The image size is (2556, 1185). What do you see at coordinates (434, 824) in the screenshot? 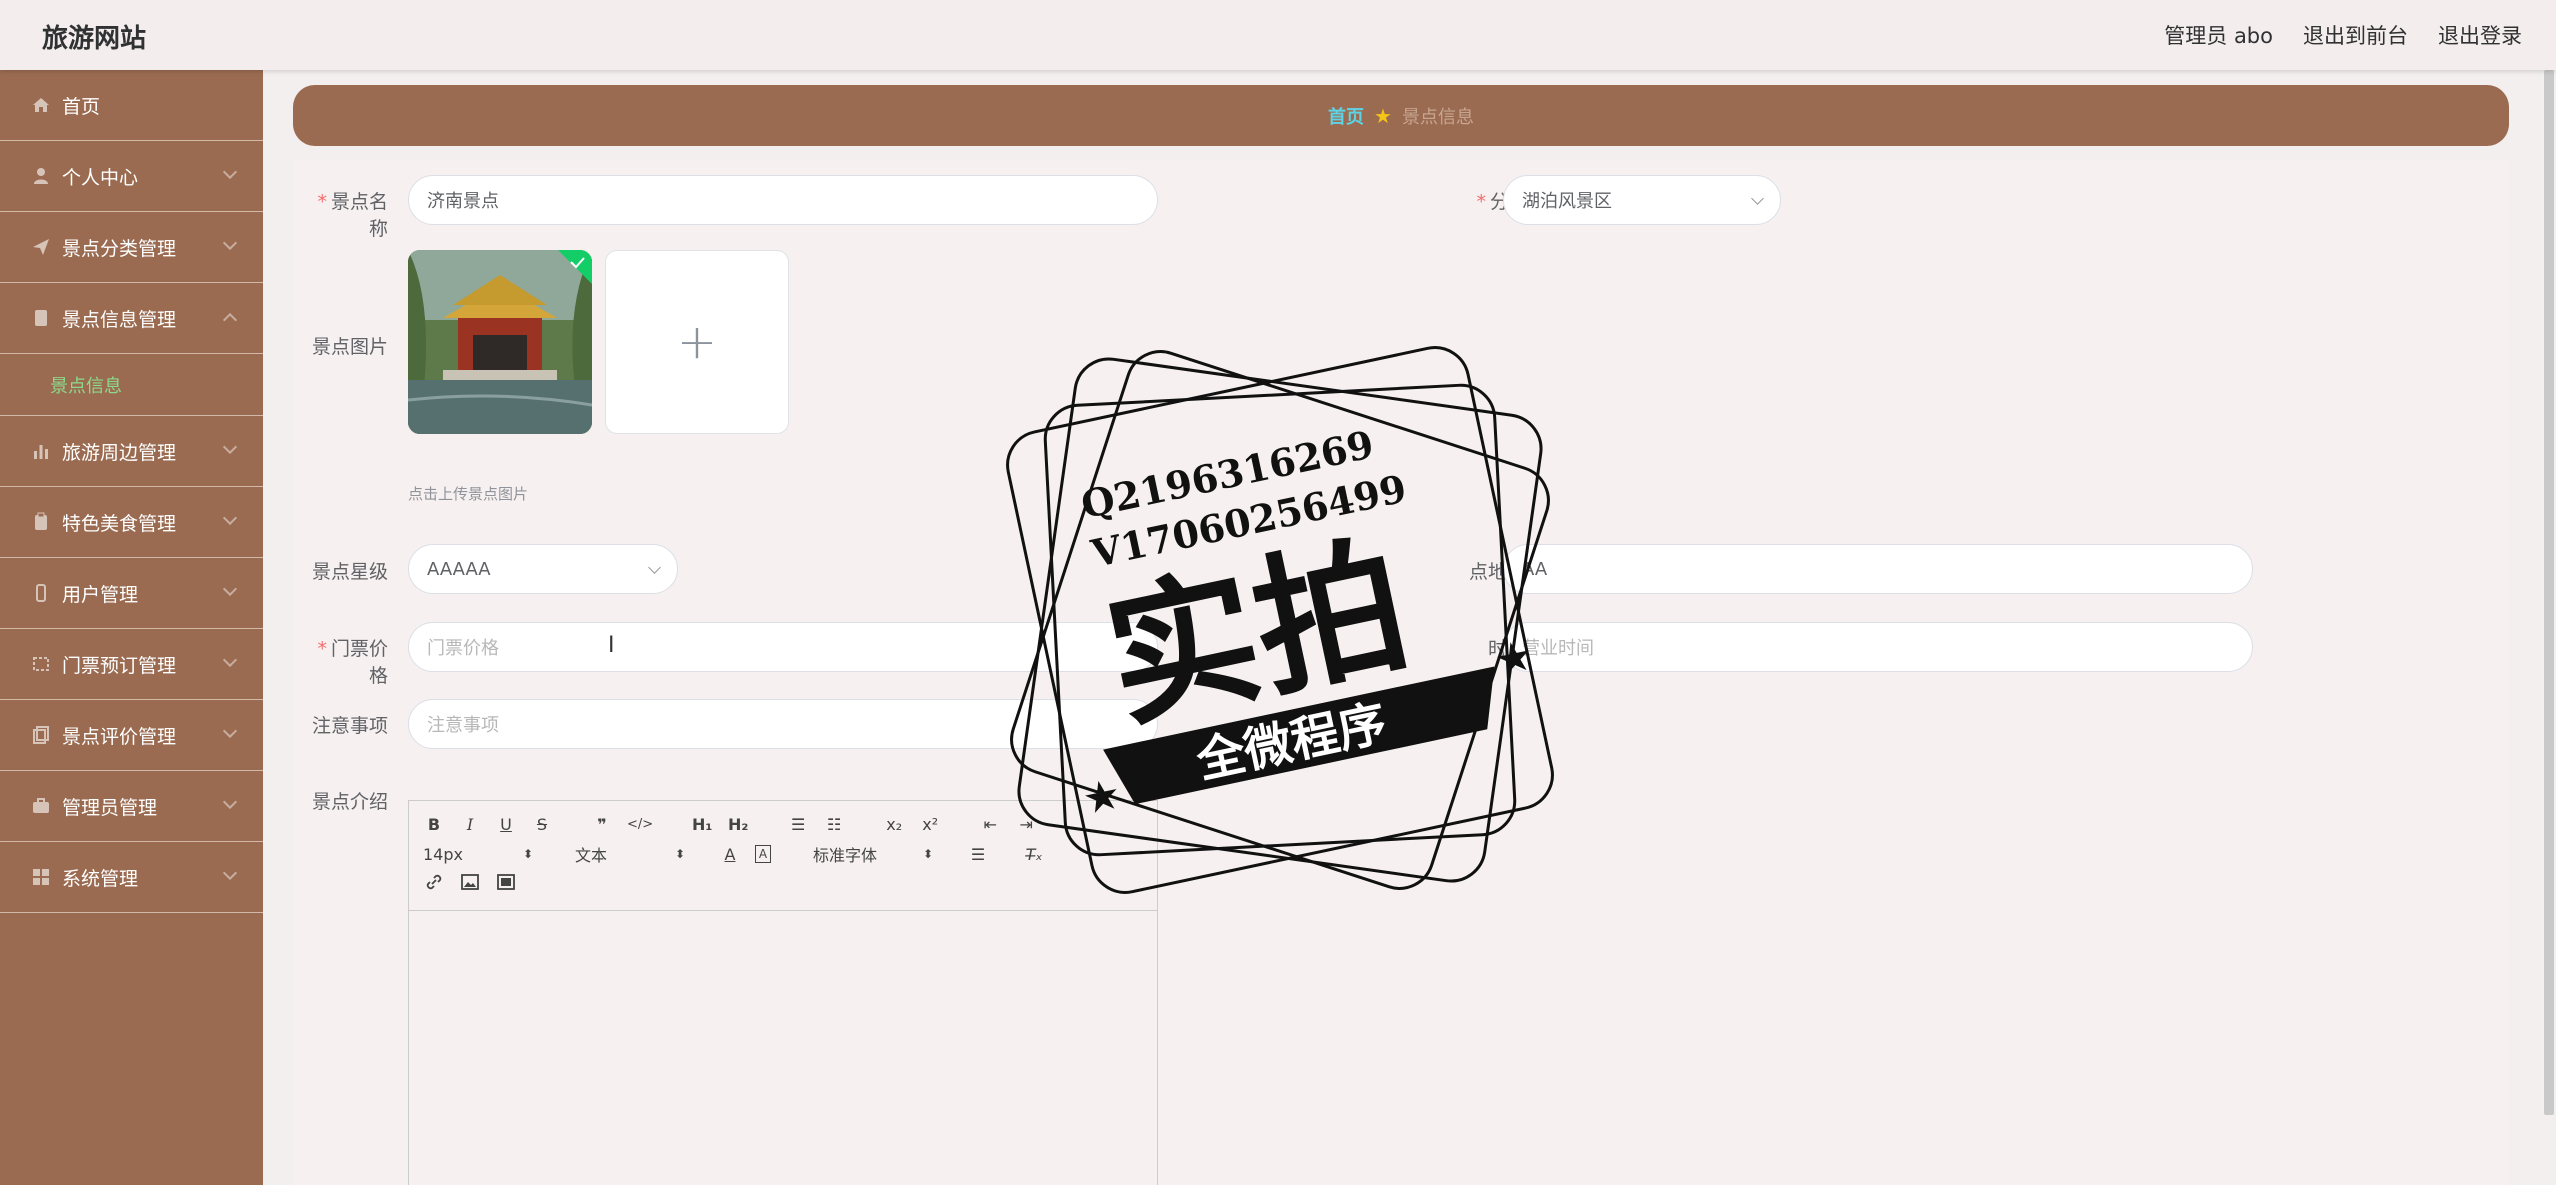
I see `bold-button: B` at bounding box center [434, 824].